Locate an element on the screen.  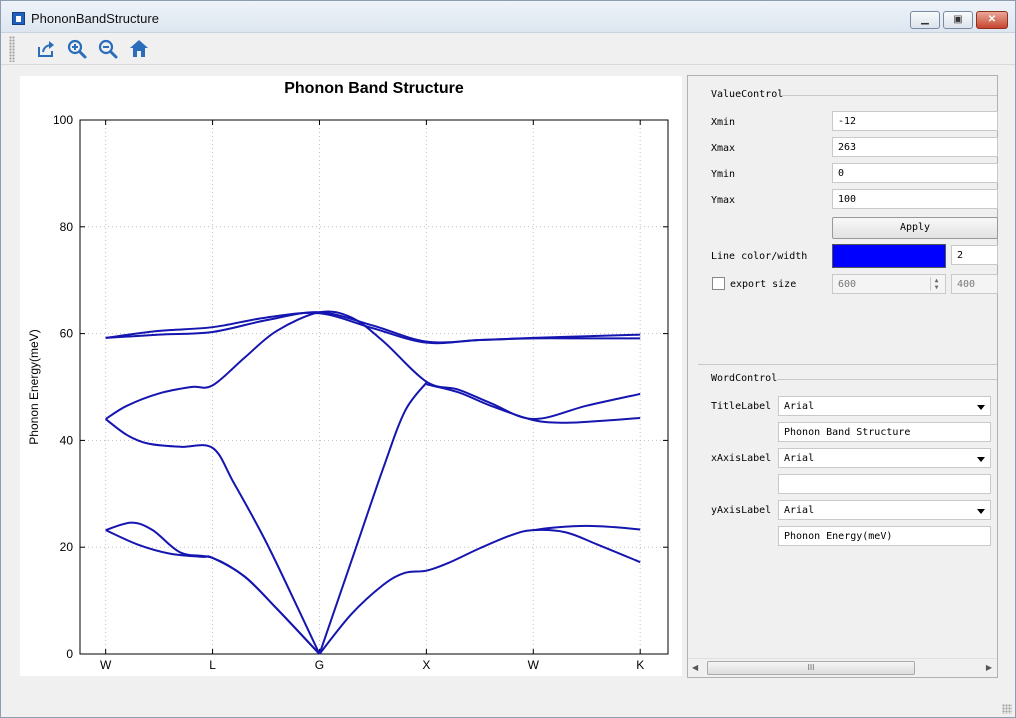
title-bar: PhononBandStructure ▁ ▣ ✕ is located at coordinates (508, 17).